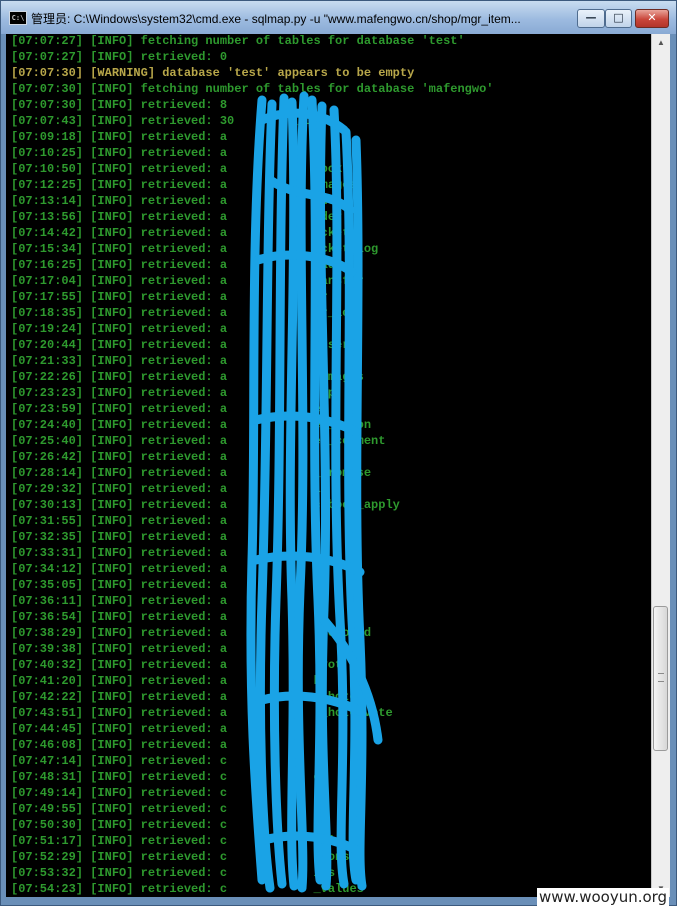 The height and width of the screenshot is (906, 677). I want to click on scroll-up-arrow-icon: ▲, so click(661, 42).